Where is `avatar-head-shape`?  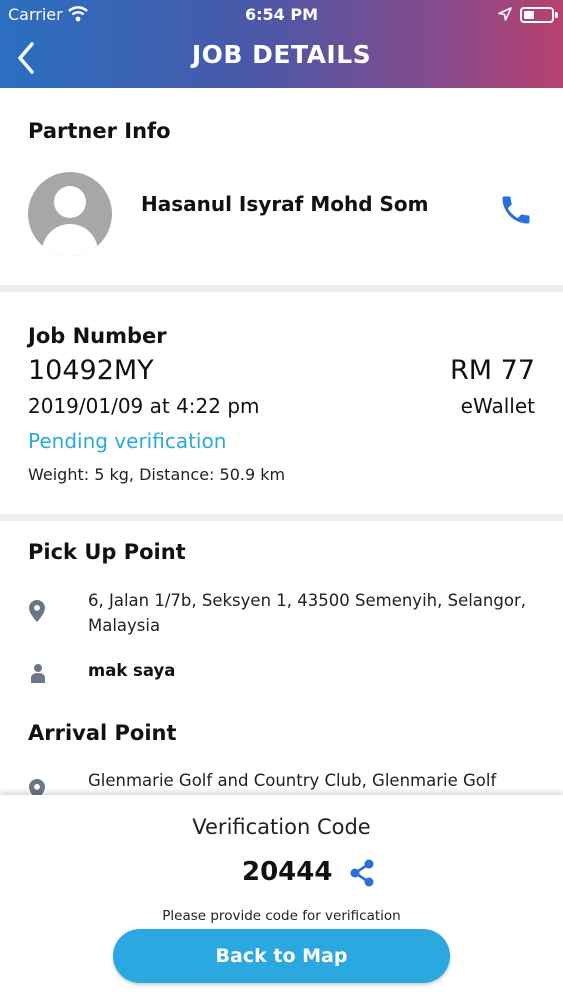 avatar-head-shape is located at coordinates (70, 202).